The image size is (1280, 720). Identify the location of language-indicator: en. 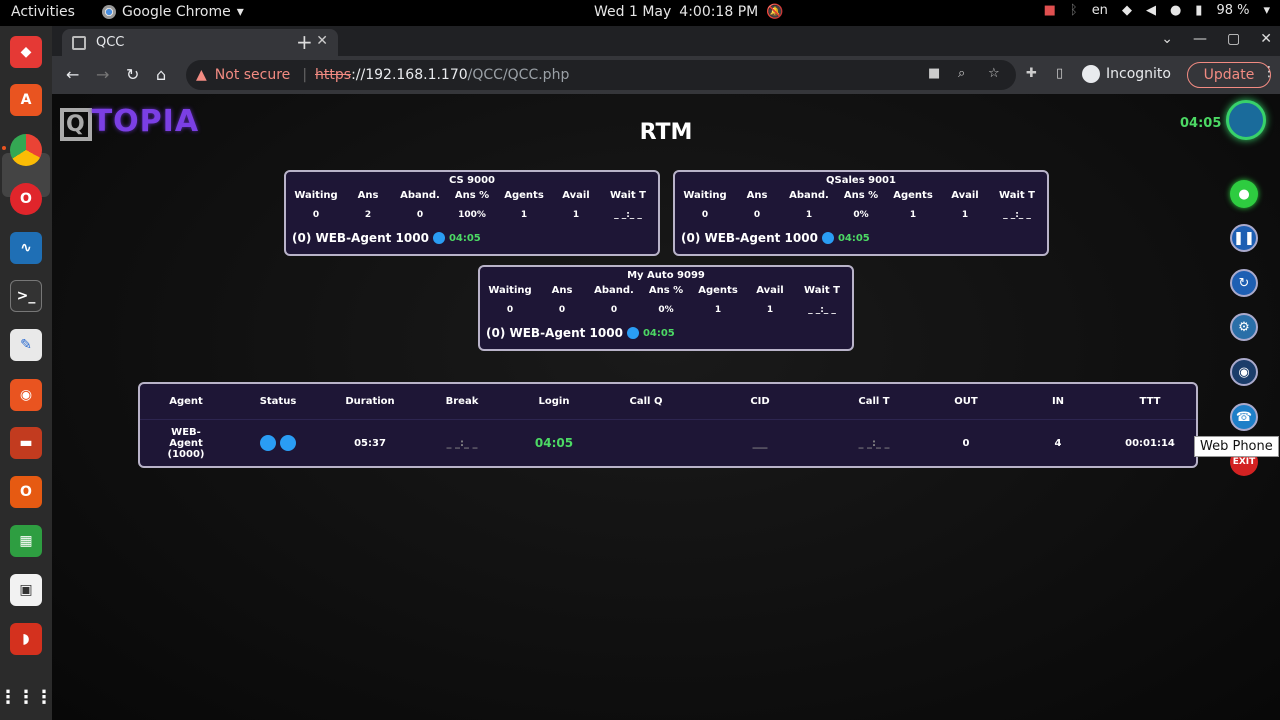
(1100, 10).